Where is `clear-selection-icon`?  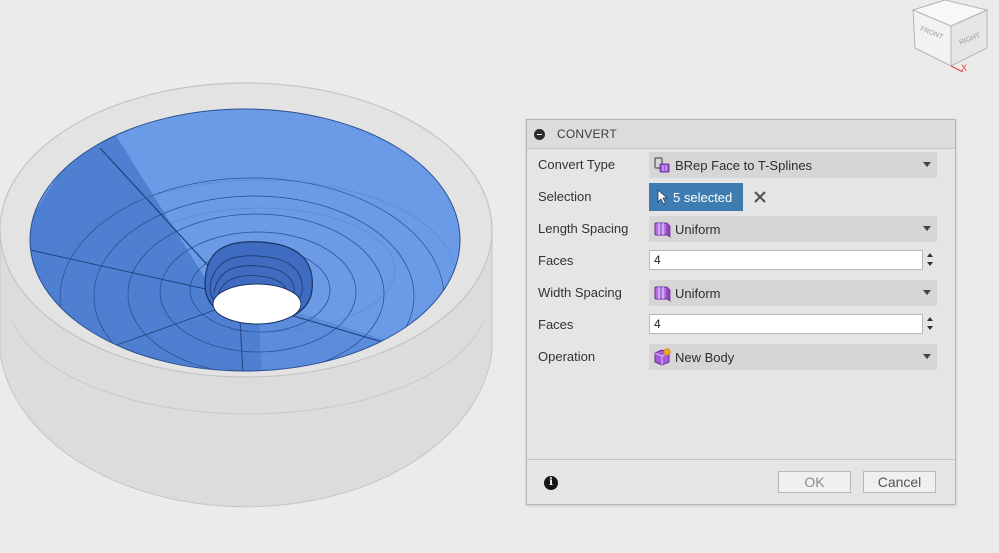
clear-selection-icon is located at coordinates (760, 197).